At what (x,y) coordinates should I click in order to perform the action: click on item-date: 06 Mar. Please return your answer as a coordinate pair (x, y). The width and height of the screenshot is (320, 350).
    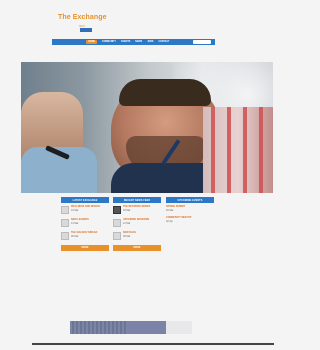
    Looking at the image, I should click on (75, 236).